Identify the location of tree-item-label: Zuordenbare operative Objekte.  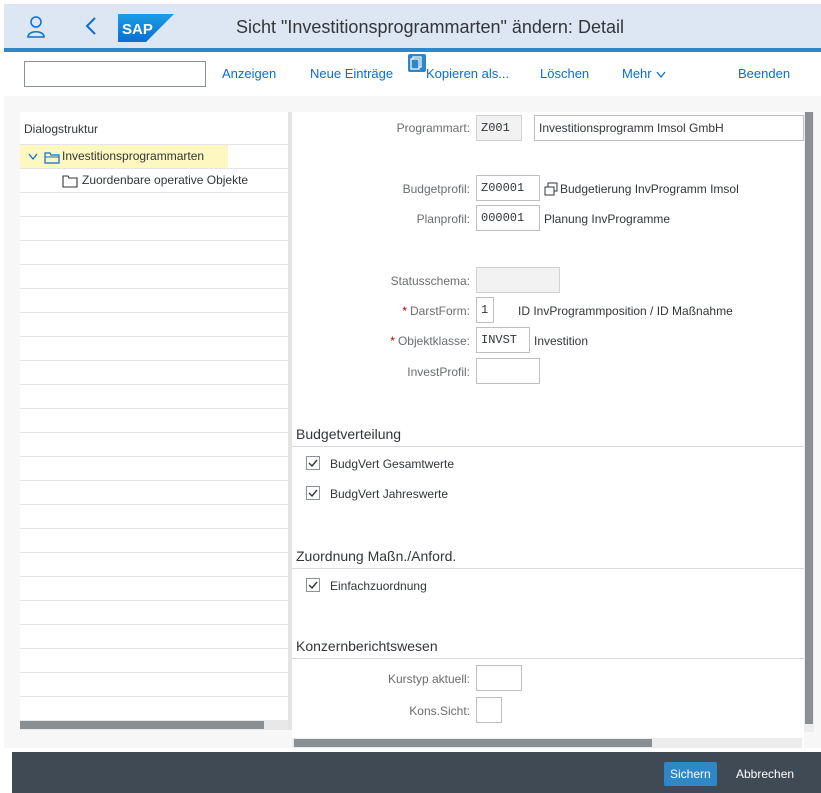
(165, 180).